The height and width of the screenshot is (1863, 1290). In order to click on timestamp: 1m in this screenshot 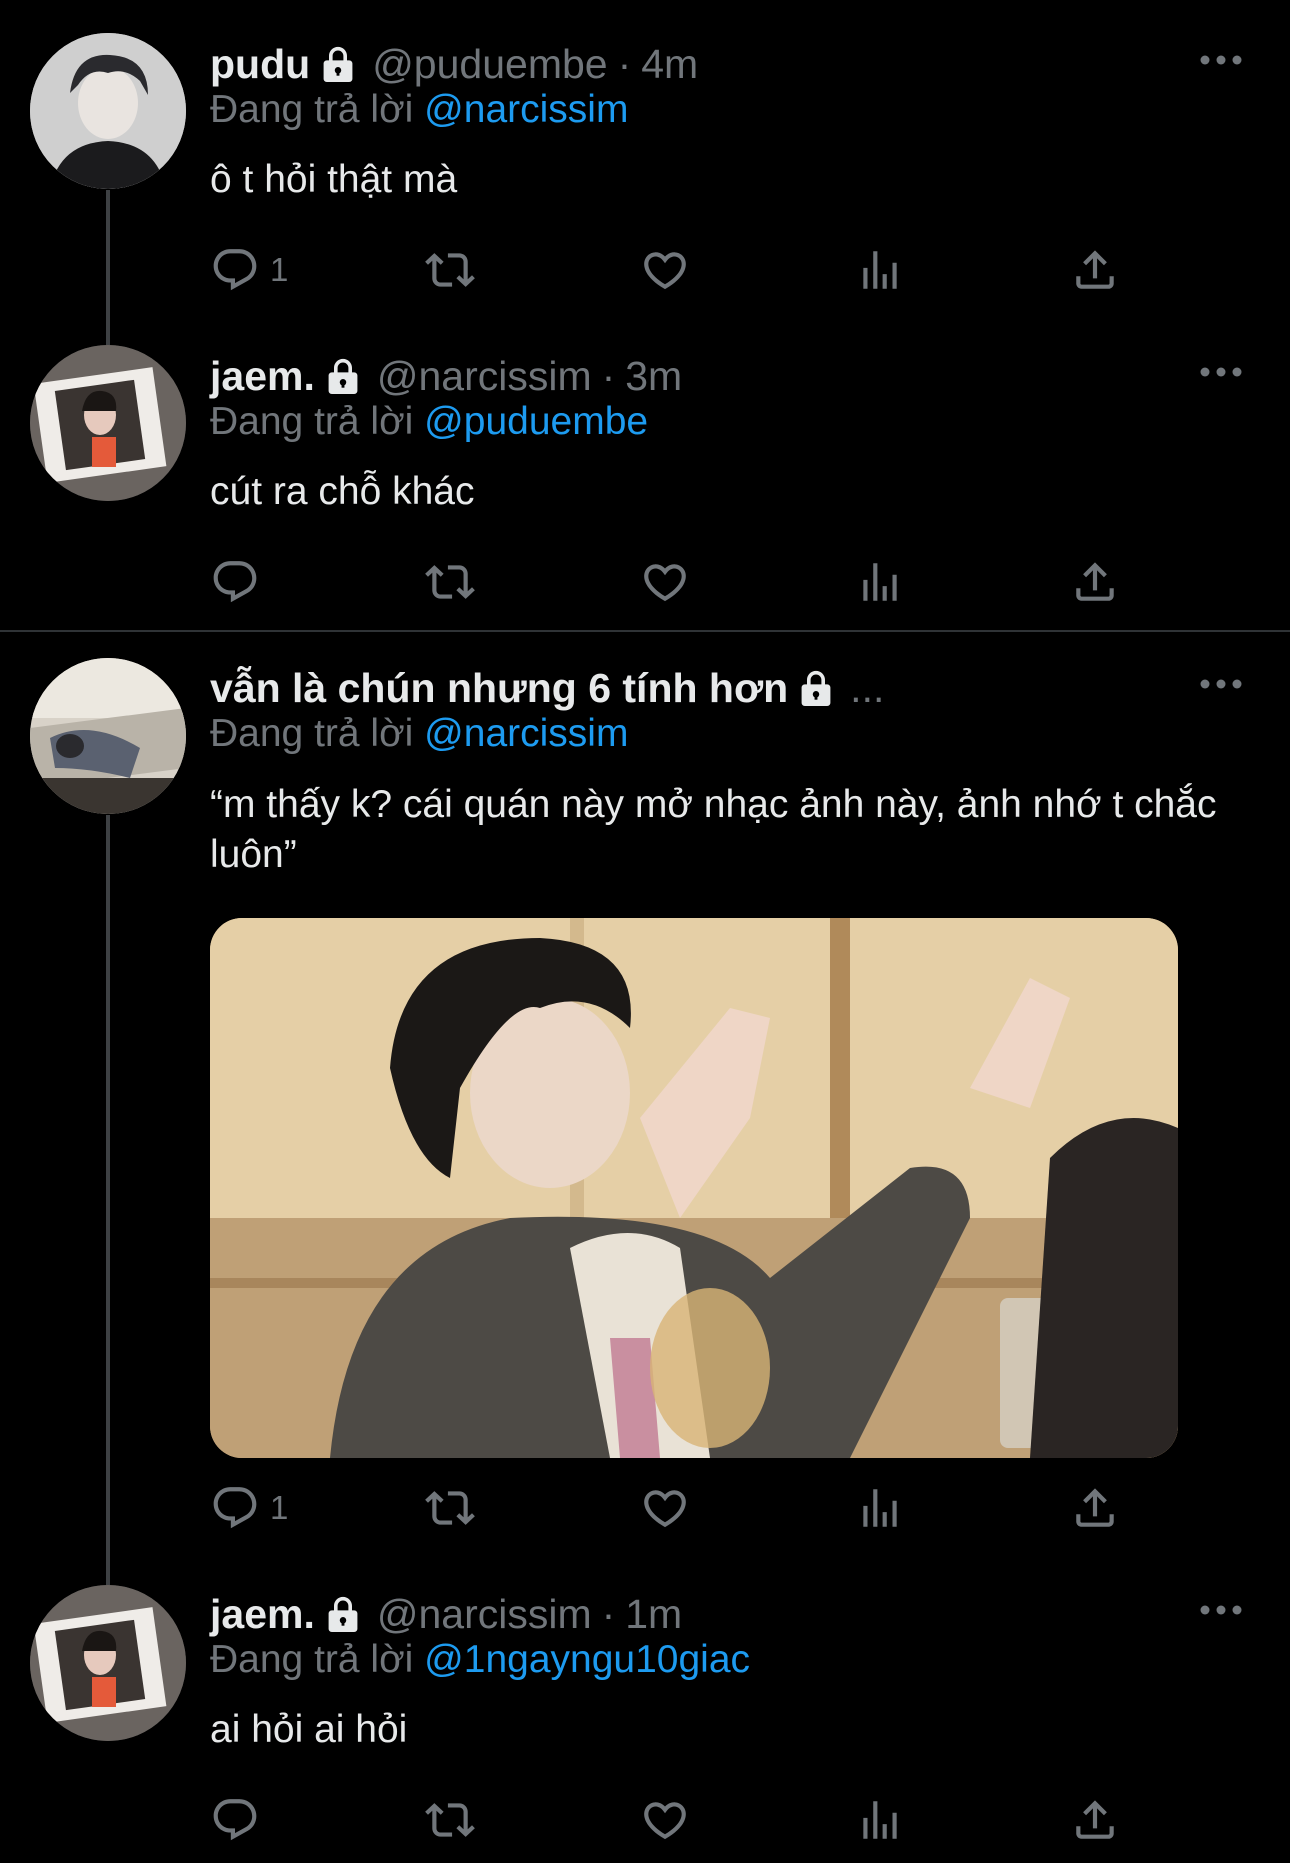, I will do `click(653, 1614)`.